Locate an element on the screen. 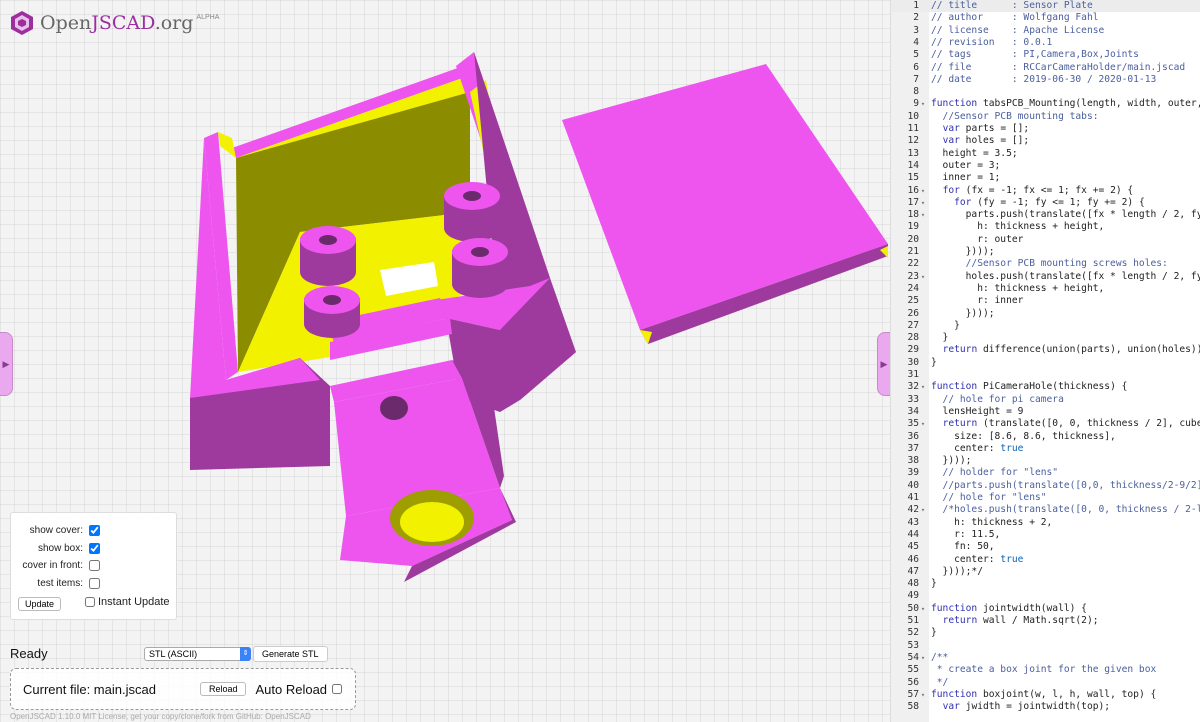 The height and width of the screenshot is (722, 1200). line-number: 4 is located at coordinates (916, 42).